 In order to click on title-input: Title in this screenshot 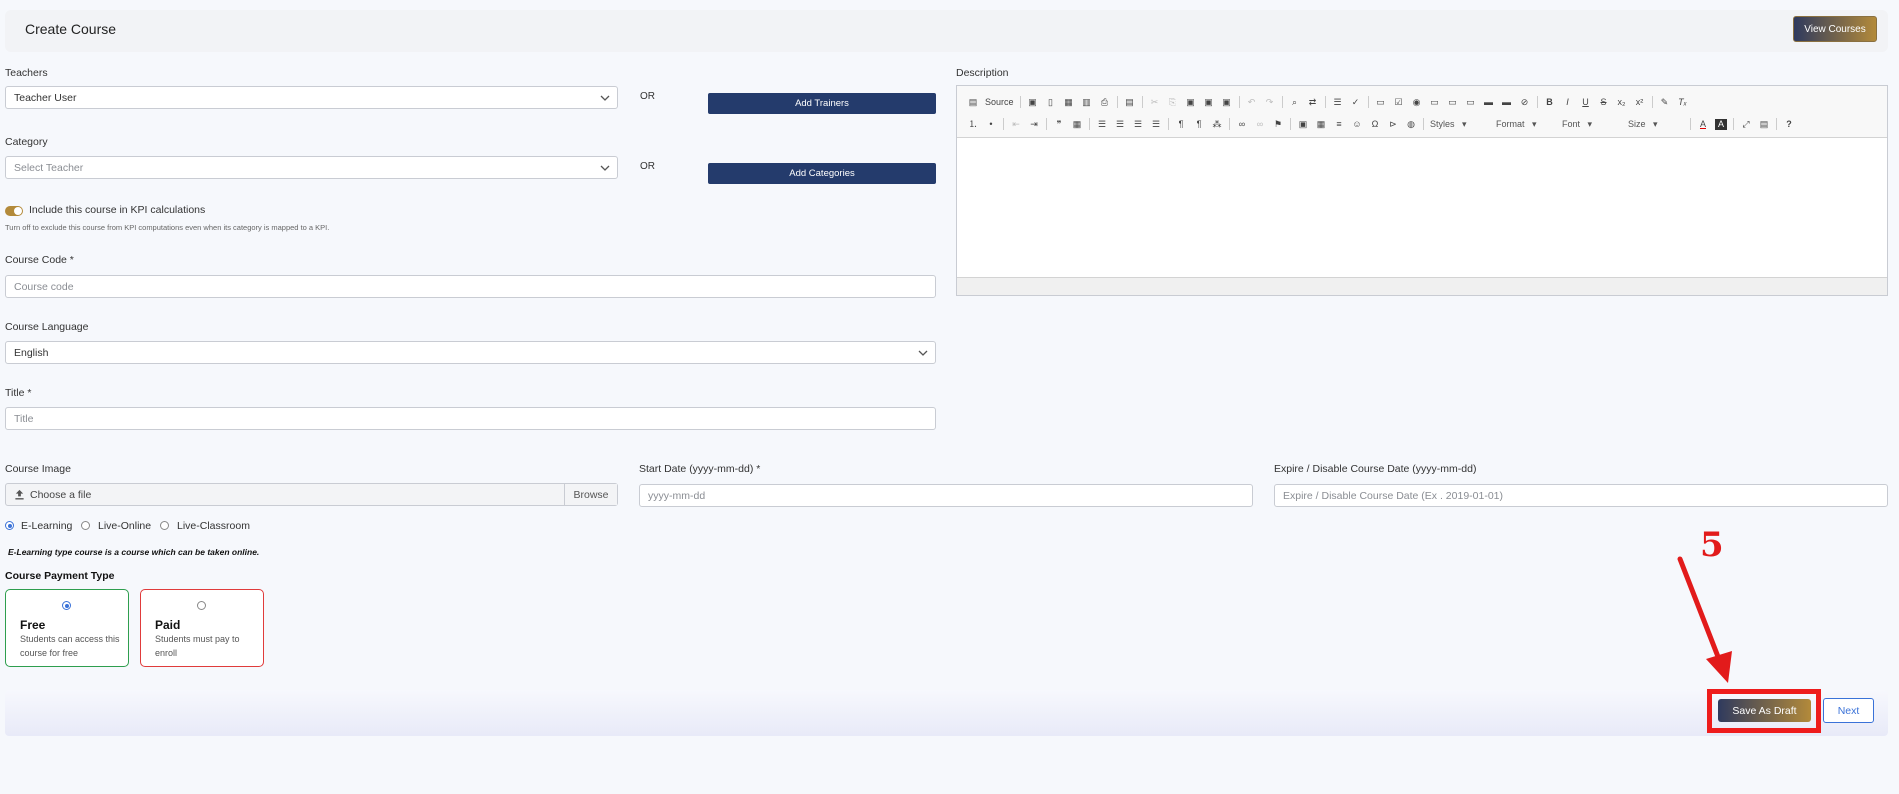, I will do `click(470, 418)`.